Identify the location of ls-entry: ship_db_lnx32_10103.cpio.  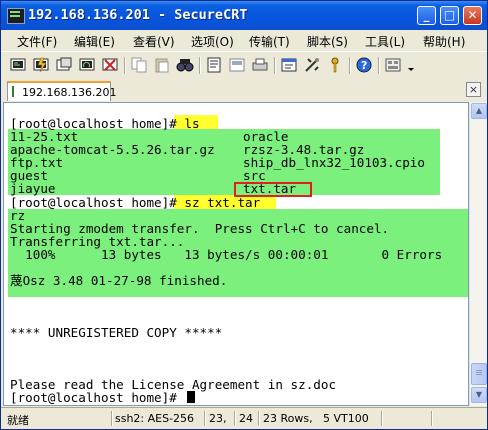
(334, 162).